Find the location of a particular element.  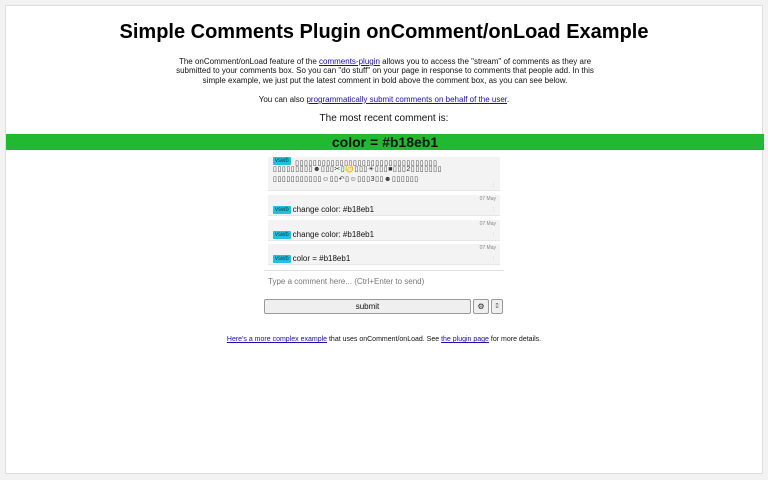

plugin-page-link: the plugin page is located at coordinates (465, 339).